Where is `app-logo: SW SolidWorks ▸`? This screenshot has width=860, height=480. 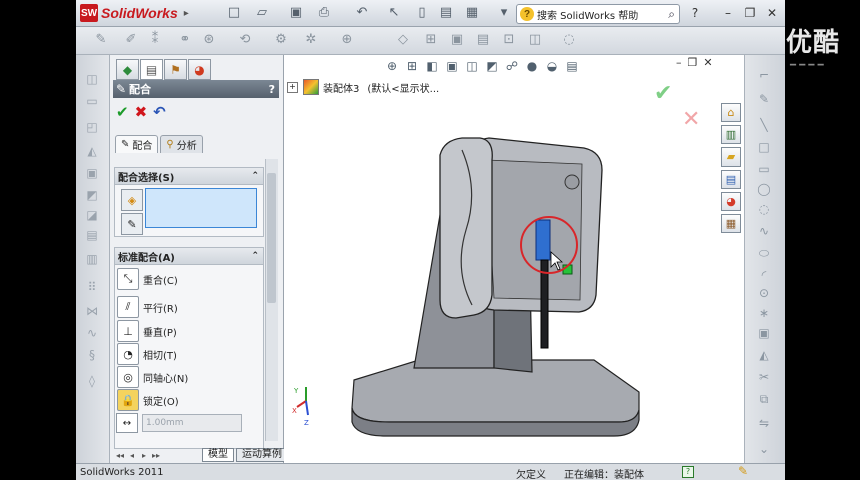
app-logo: SW SolidWorks ▸ is located at coordinates (134, 13).